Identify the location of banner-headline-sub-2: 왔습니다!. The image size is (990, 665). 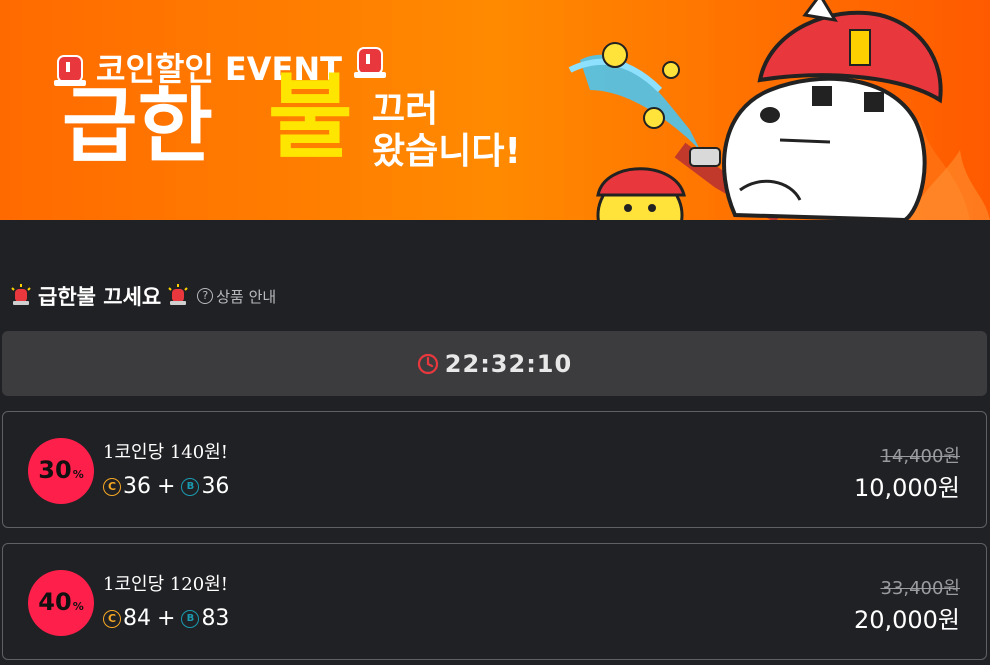
(446, 151).